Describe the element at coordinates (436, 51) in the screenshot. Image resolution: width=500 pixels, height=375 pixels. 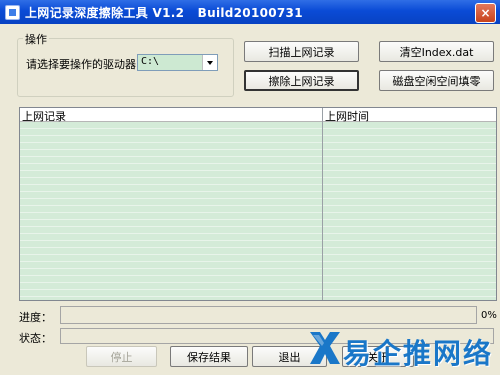
I see `clear-index-button: 清空Index.dat` at that location.